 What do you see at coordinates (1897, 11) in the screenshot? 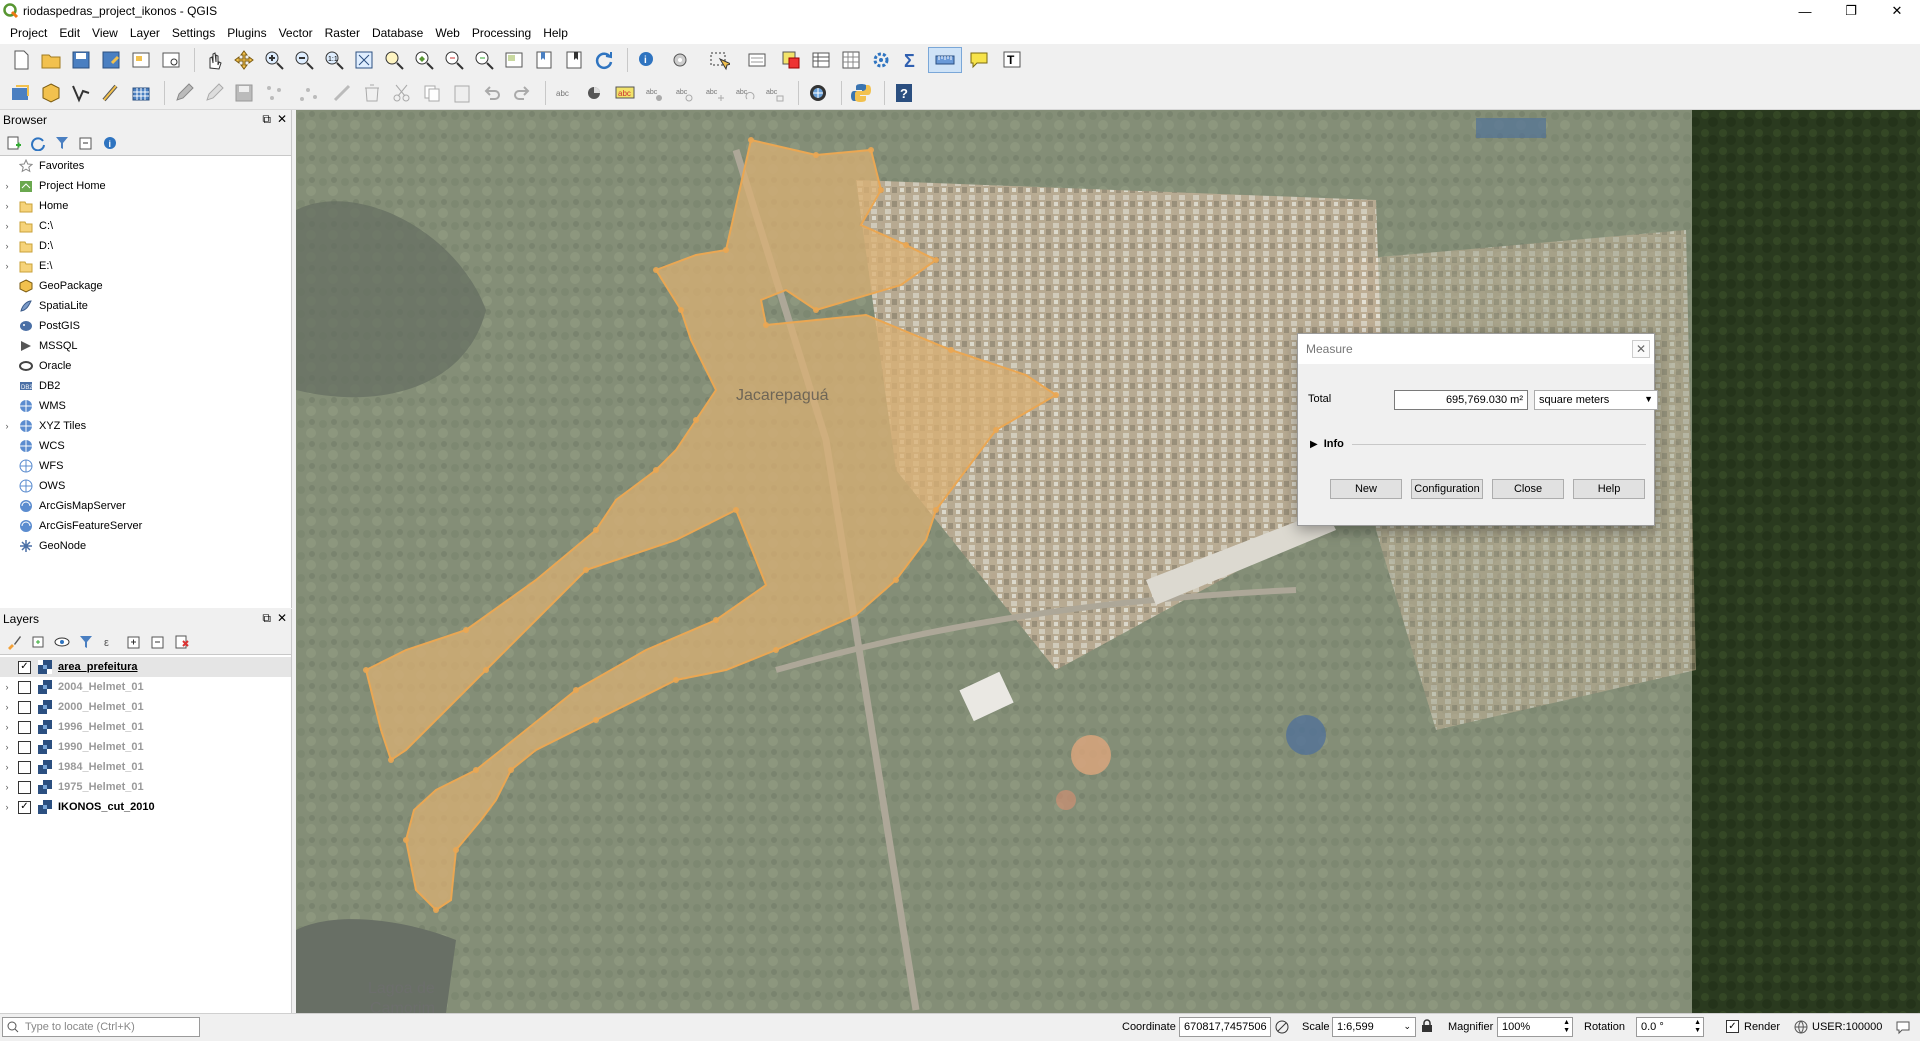
I see `close-window-button: ✕` at bounding box center [1897, 11].